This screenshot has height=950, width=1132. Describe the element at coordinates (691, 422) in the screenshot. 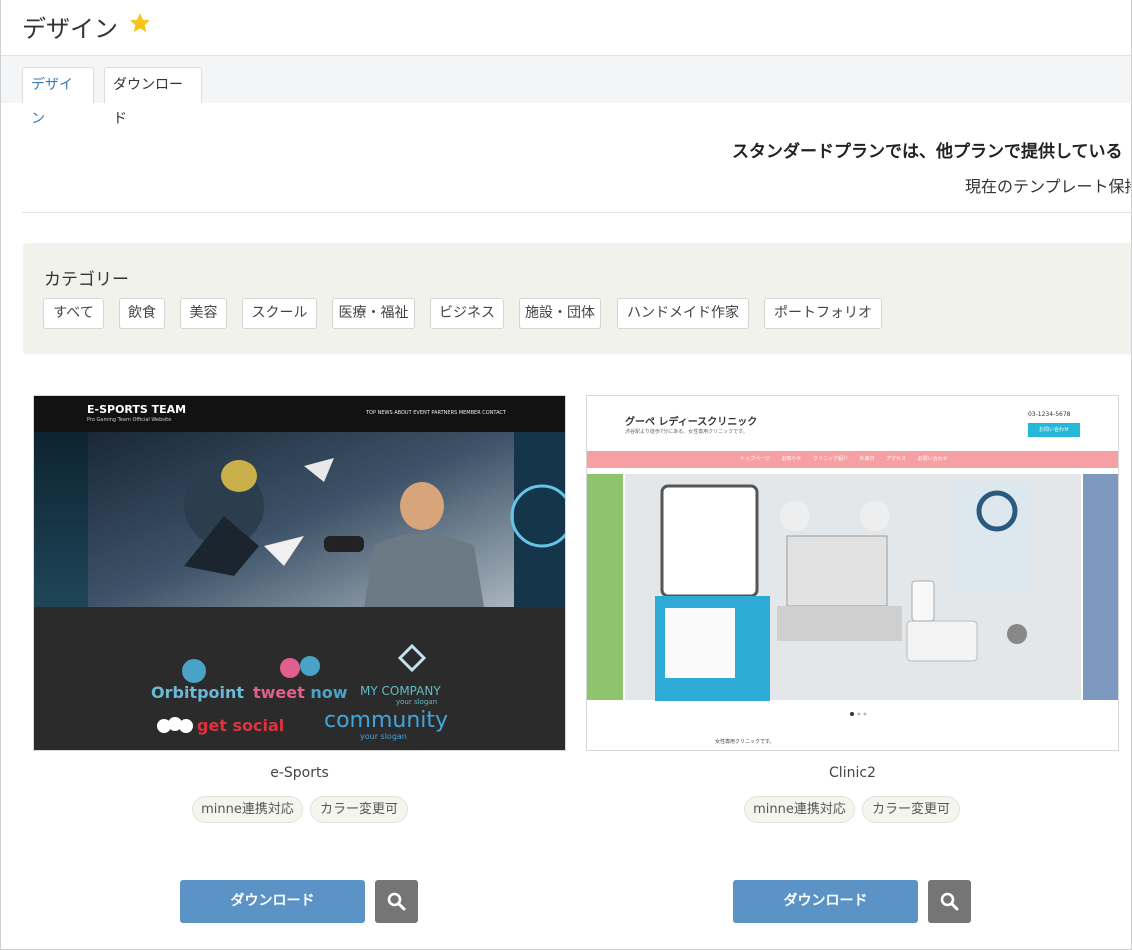

I see `clinic-preview-title: グーペ レディースクリニック` at that location.